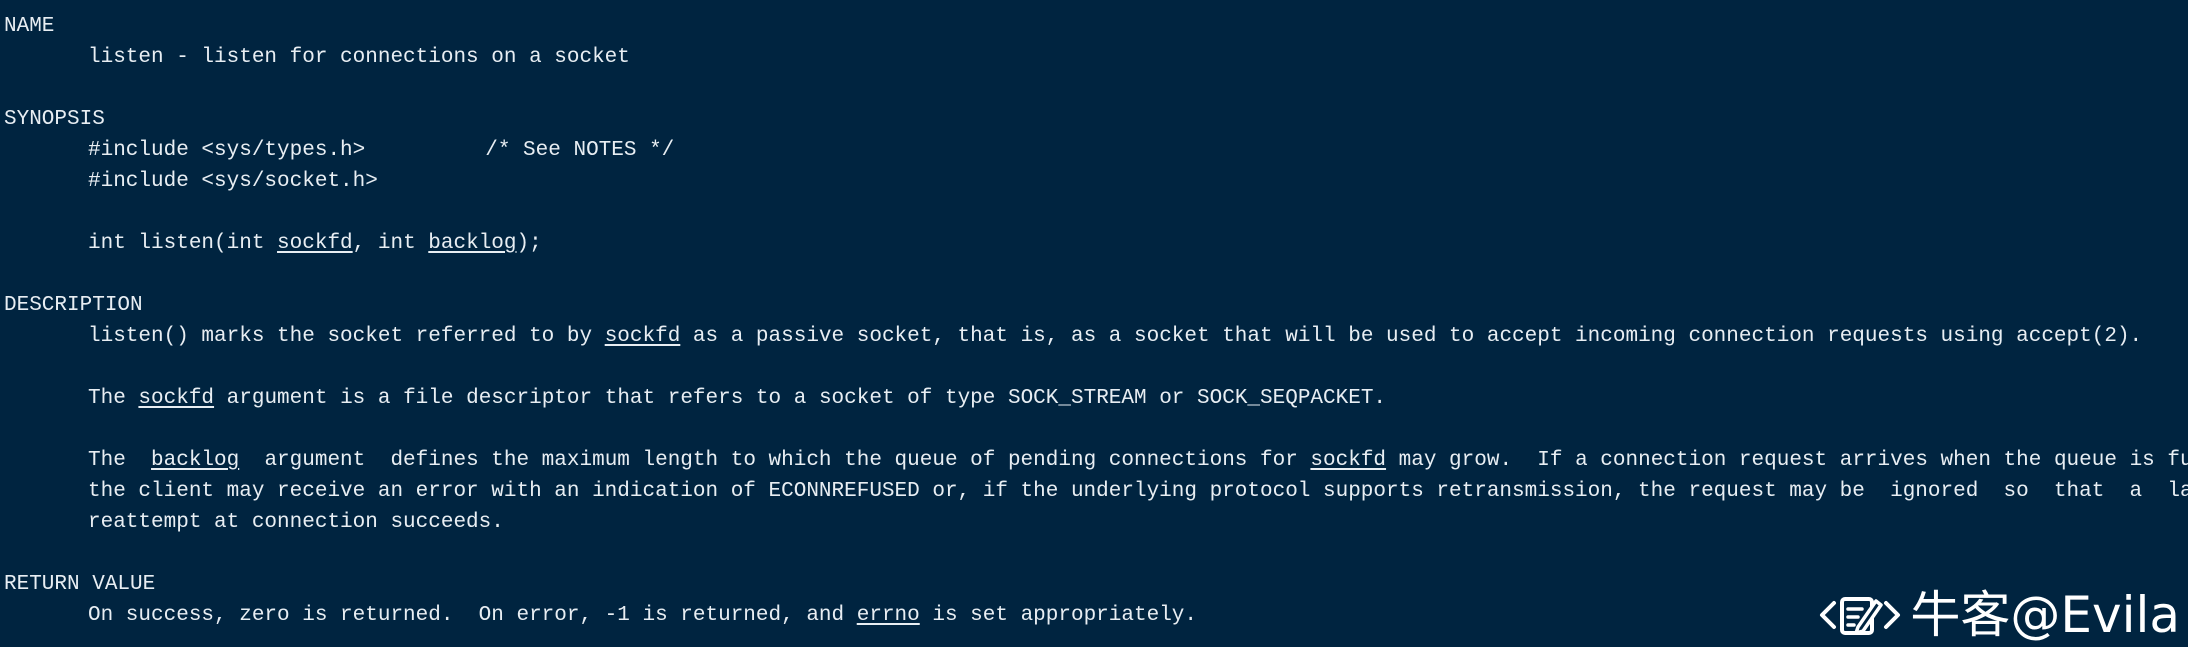  I want to click on include-types-comment: /* See NOTES */, so click(580, 150).